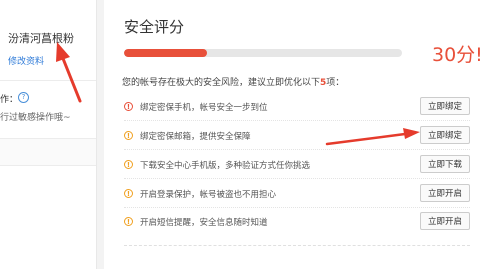  Describe the element at coordinates (457, 55) in the screenshot. I see `security-score: 30分!` at that location.